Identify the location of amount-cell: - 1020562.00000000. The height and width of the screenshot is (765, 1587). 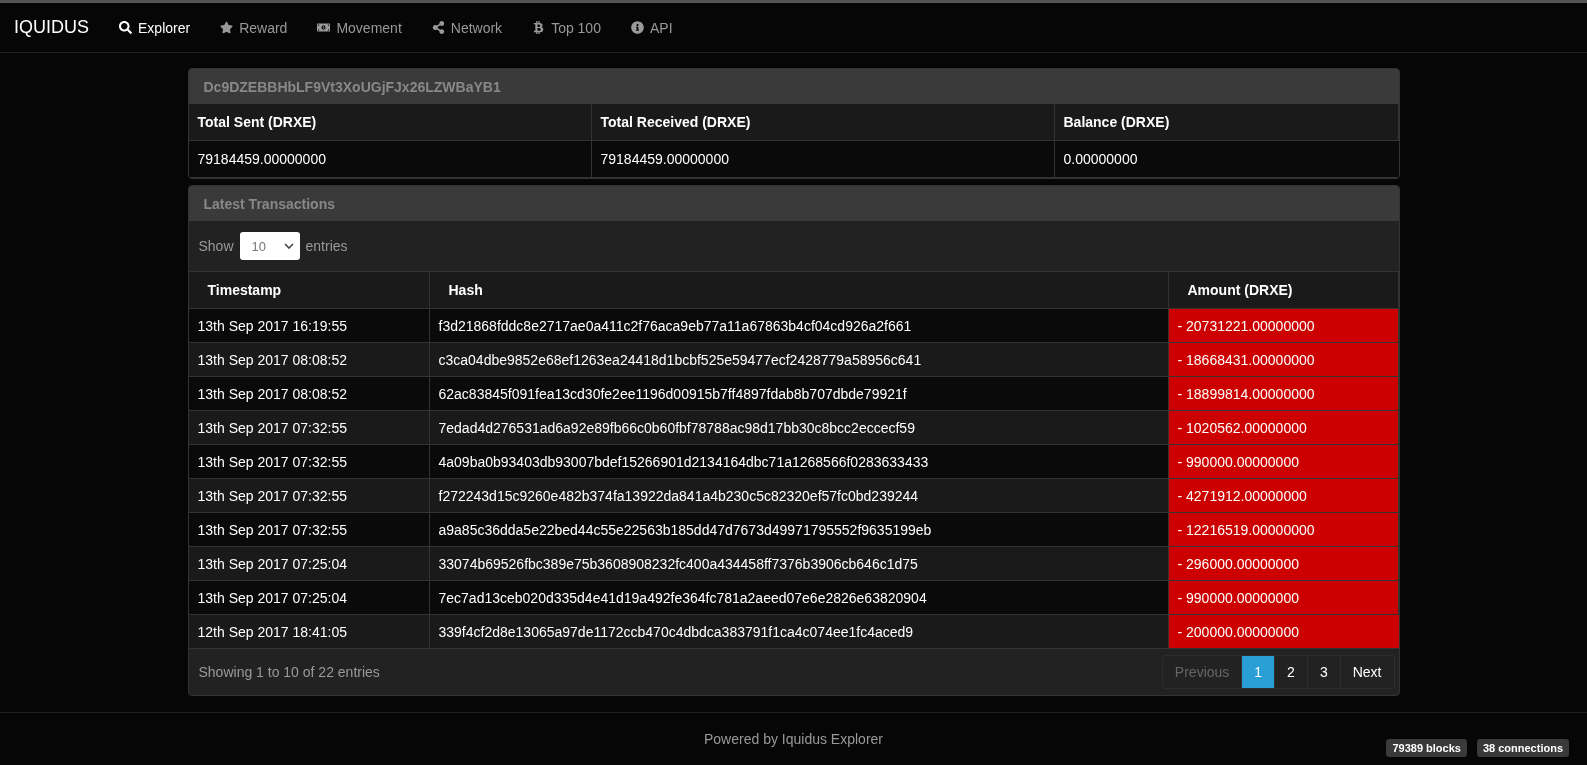
(1283, 428).